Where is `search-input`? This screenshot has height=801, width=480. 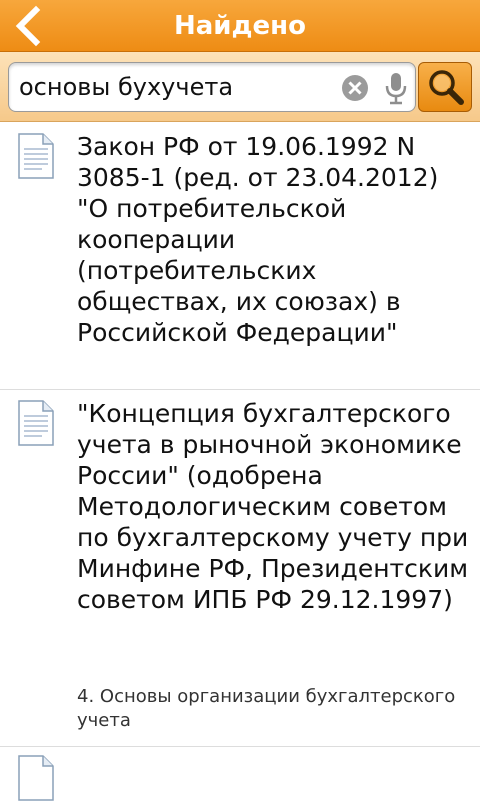
search-input is located at coordinates (179, 87).